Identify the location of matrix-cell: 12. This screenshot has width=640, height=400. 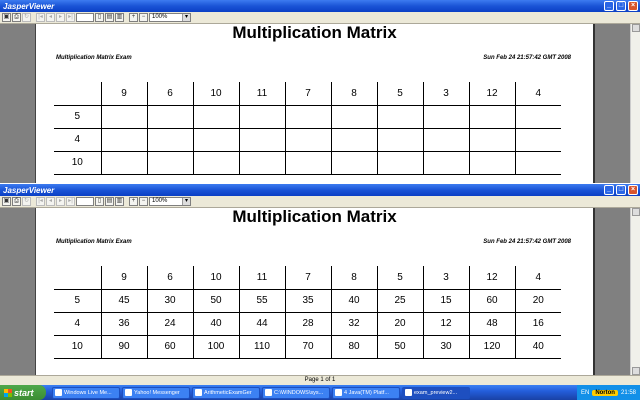
(446, 324).